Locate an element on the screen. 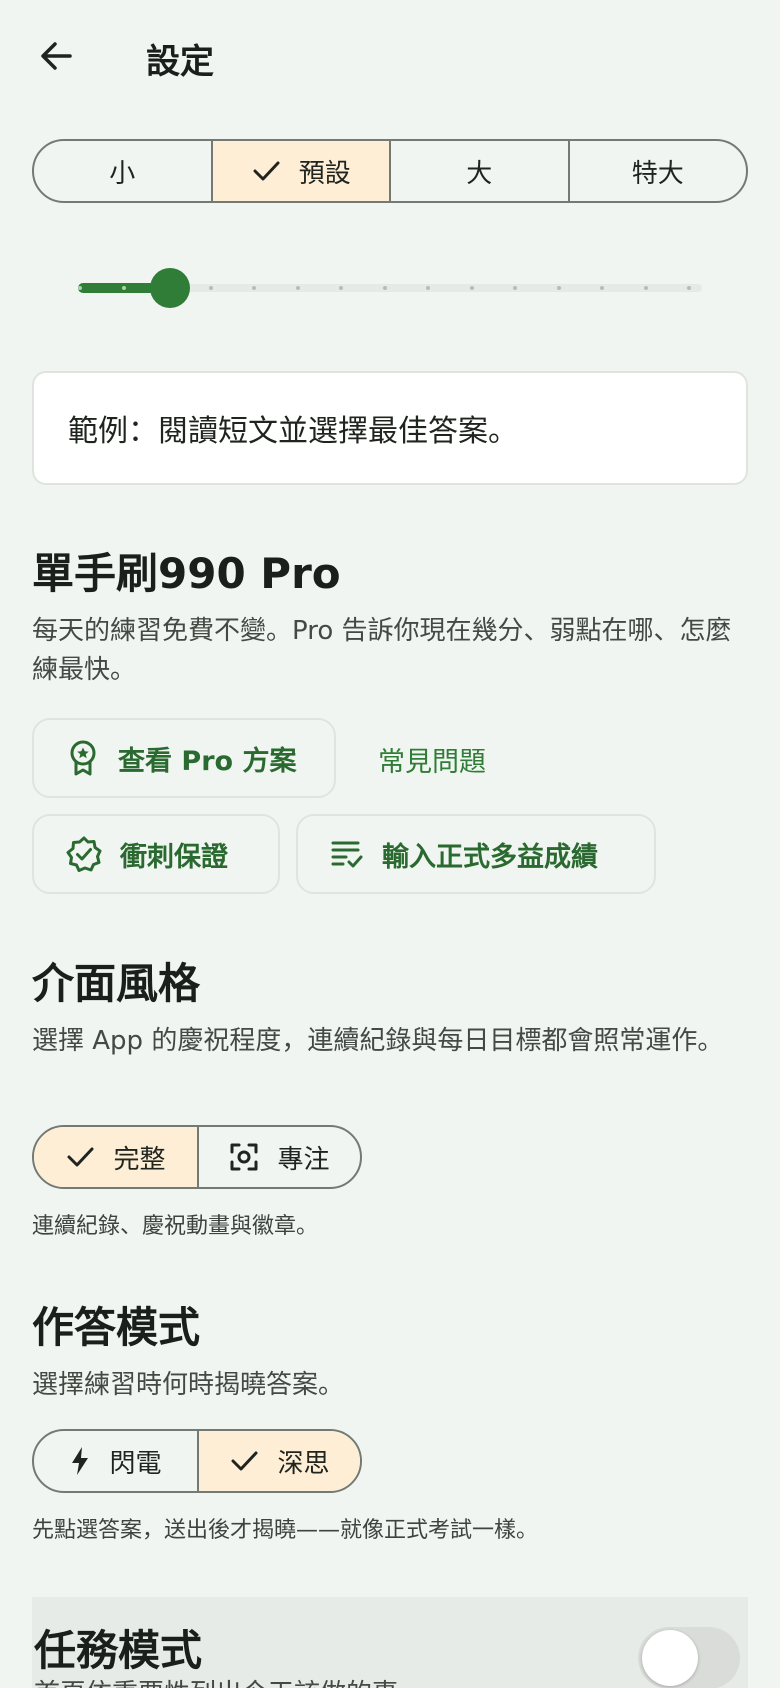  answer-mode-lightning: 閃電 is located at coordinates (115, 1461).